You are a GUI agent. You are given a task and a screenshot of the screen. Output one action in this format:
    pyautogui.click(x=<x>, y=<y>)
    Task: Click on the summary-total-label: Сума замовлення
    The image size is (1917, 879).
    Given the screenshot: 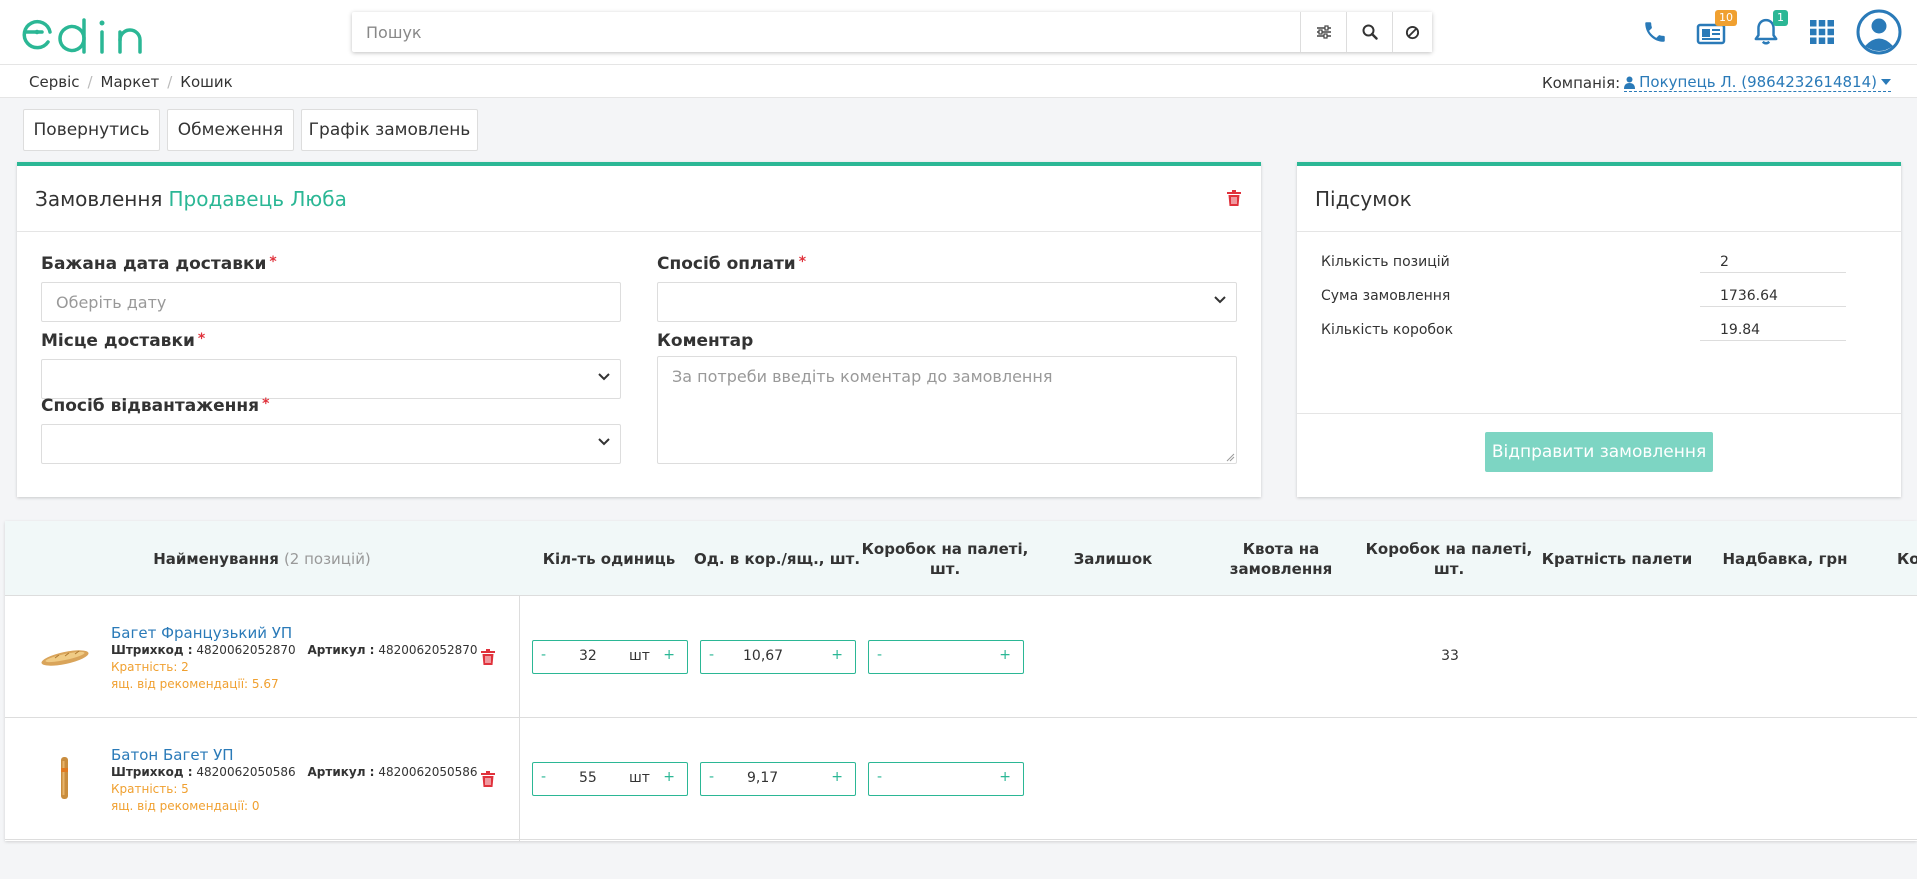 What is the action you would take?
    pyautogui.click(x=1386, y=296)
    